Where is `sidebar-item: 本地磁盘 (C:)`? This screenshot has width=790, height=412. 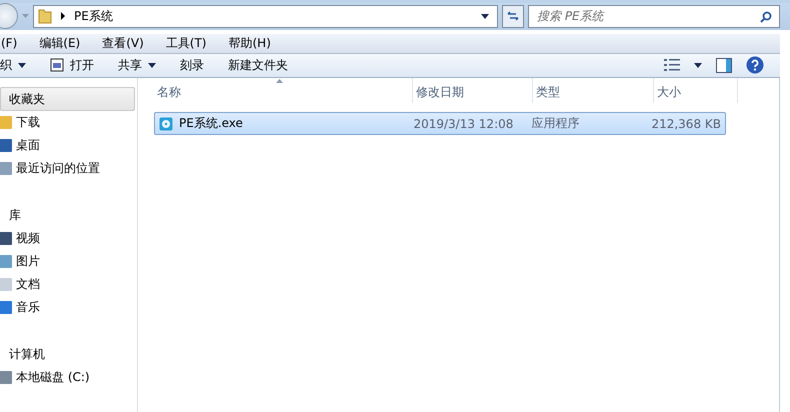 sidebar-item: 本地磁盘 (C:) is located at coordinates (53, 377).